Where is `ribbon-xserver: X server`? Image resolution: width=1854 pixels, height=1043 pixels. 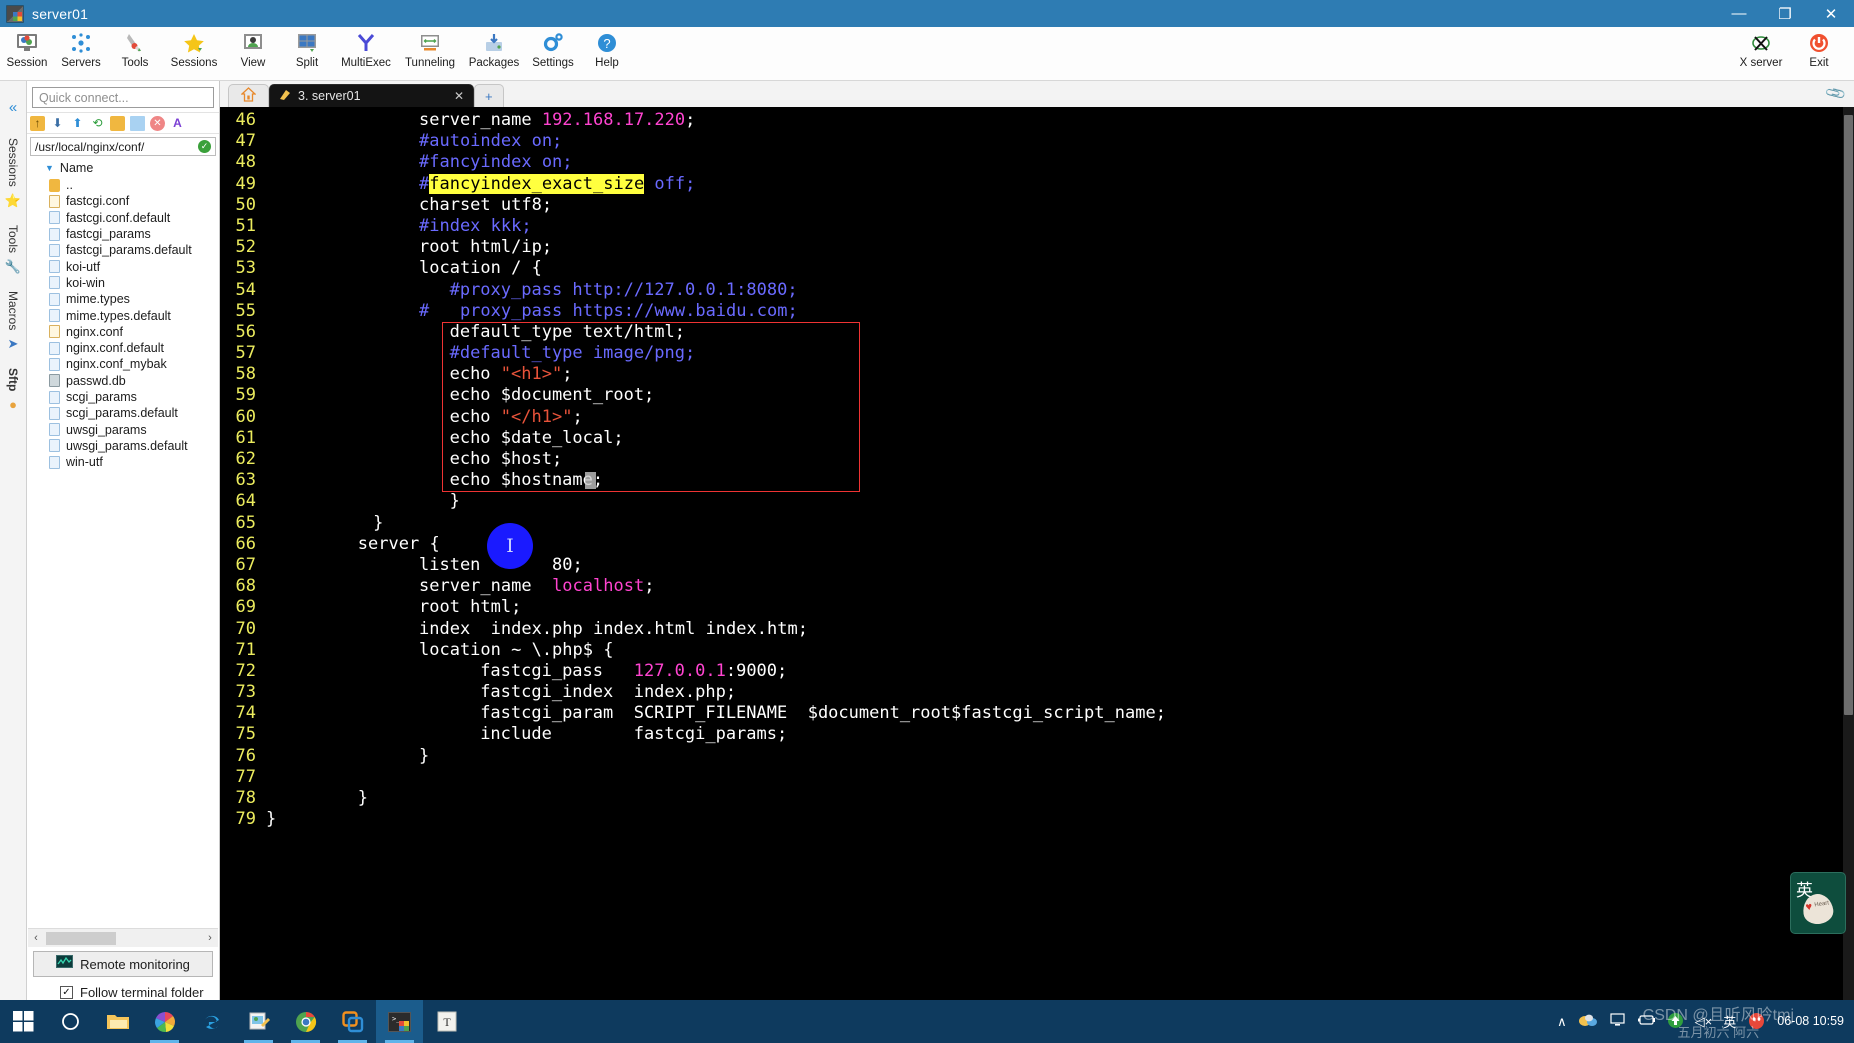 ribbon-xserver: X server is located at coordinates (1761, 48).